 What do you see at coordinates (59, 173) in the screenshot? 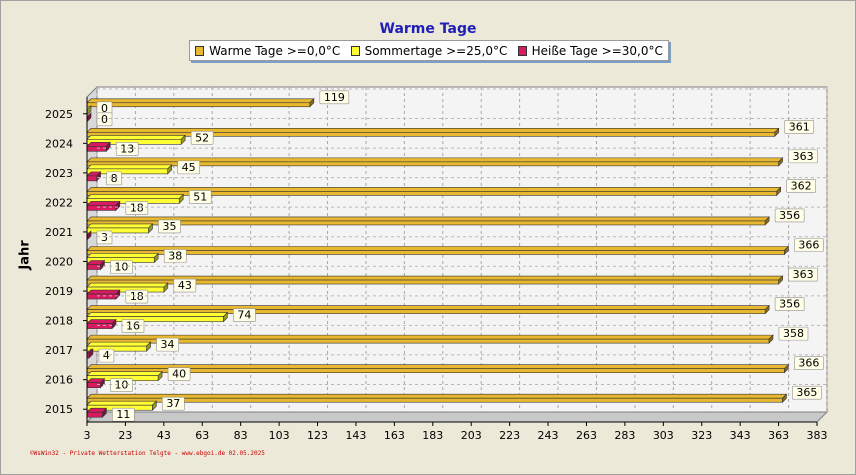
I see `y-tick-label: 2023` at bounding box center [59, 173].